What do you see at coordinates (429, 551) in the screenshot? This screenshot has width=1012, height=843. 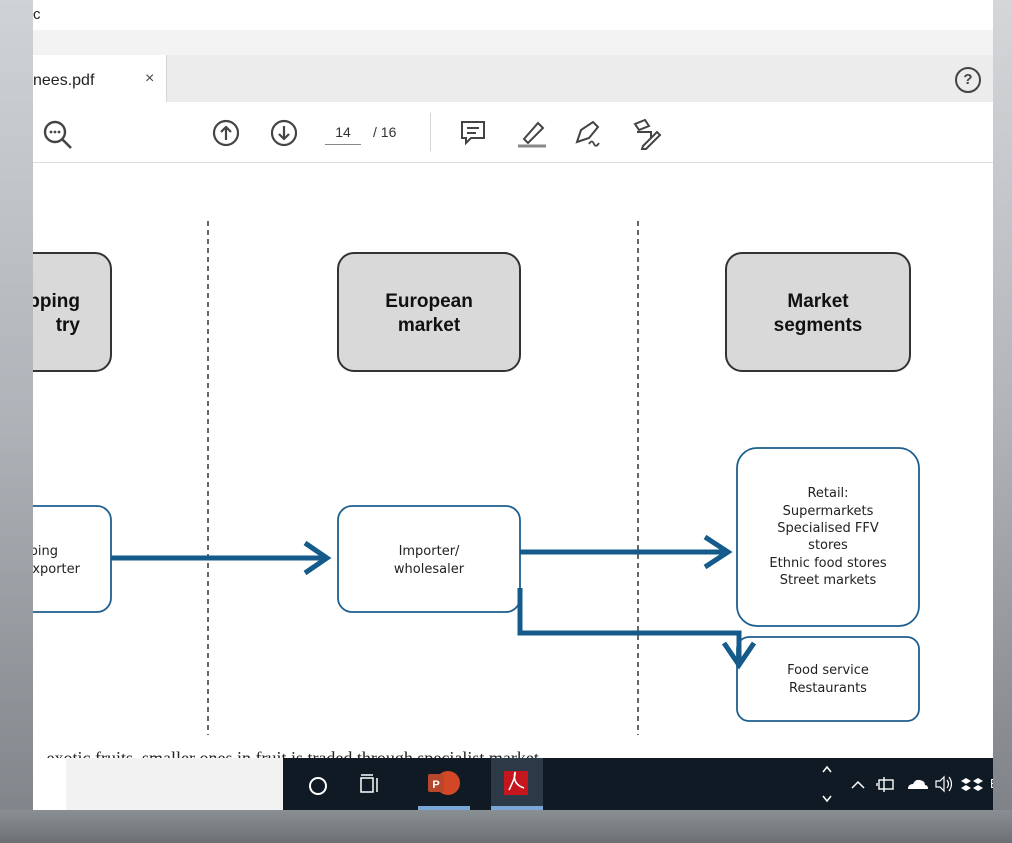 I see `node-importer-line1: Importer/` at bounding box center [429, 551].